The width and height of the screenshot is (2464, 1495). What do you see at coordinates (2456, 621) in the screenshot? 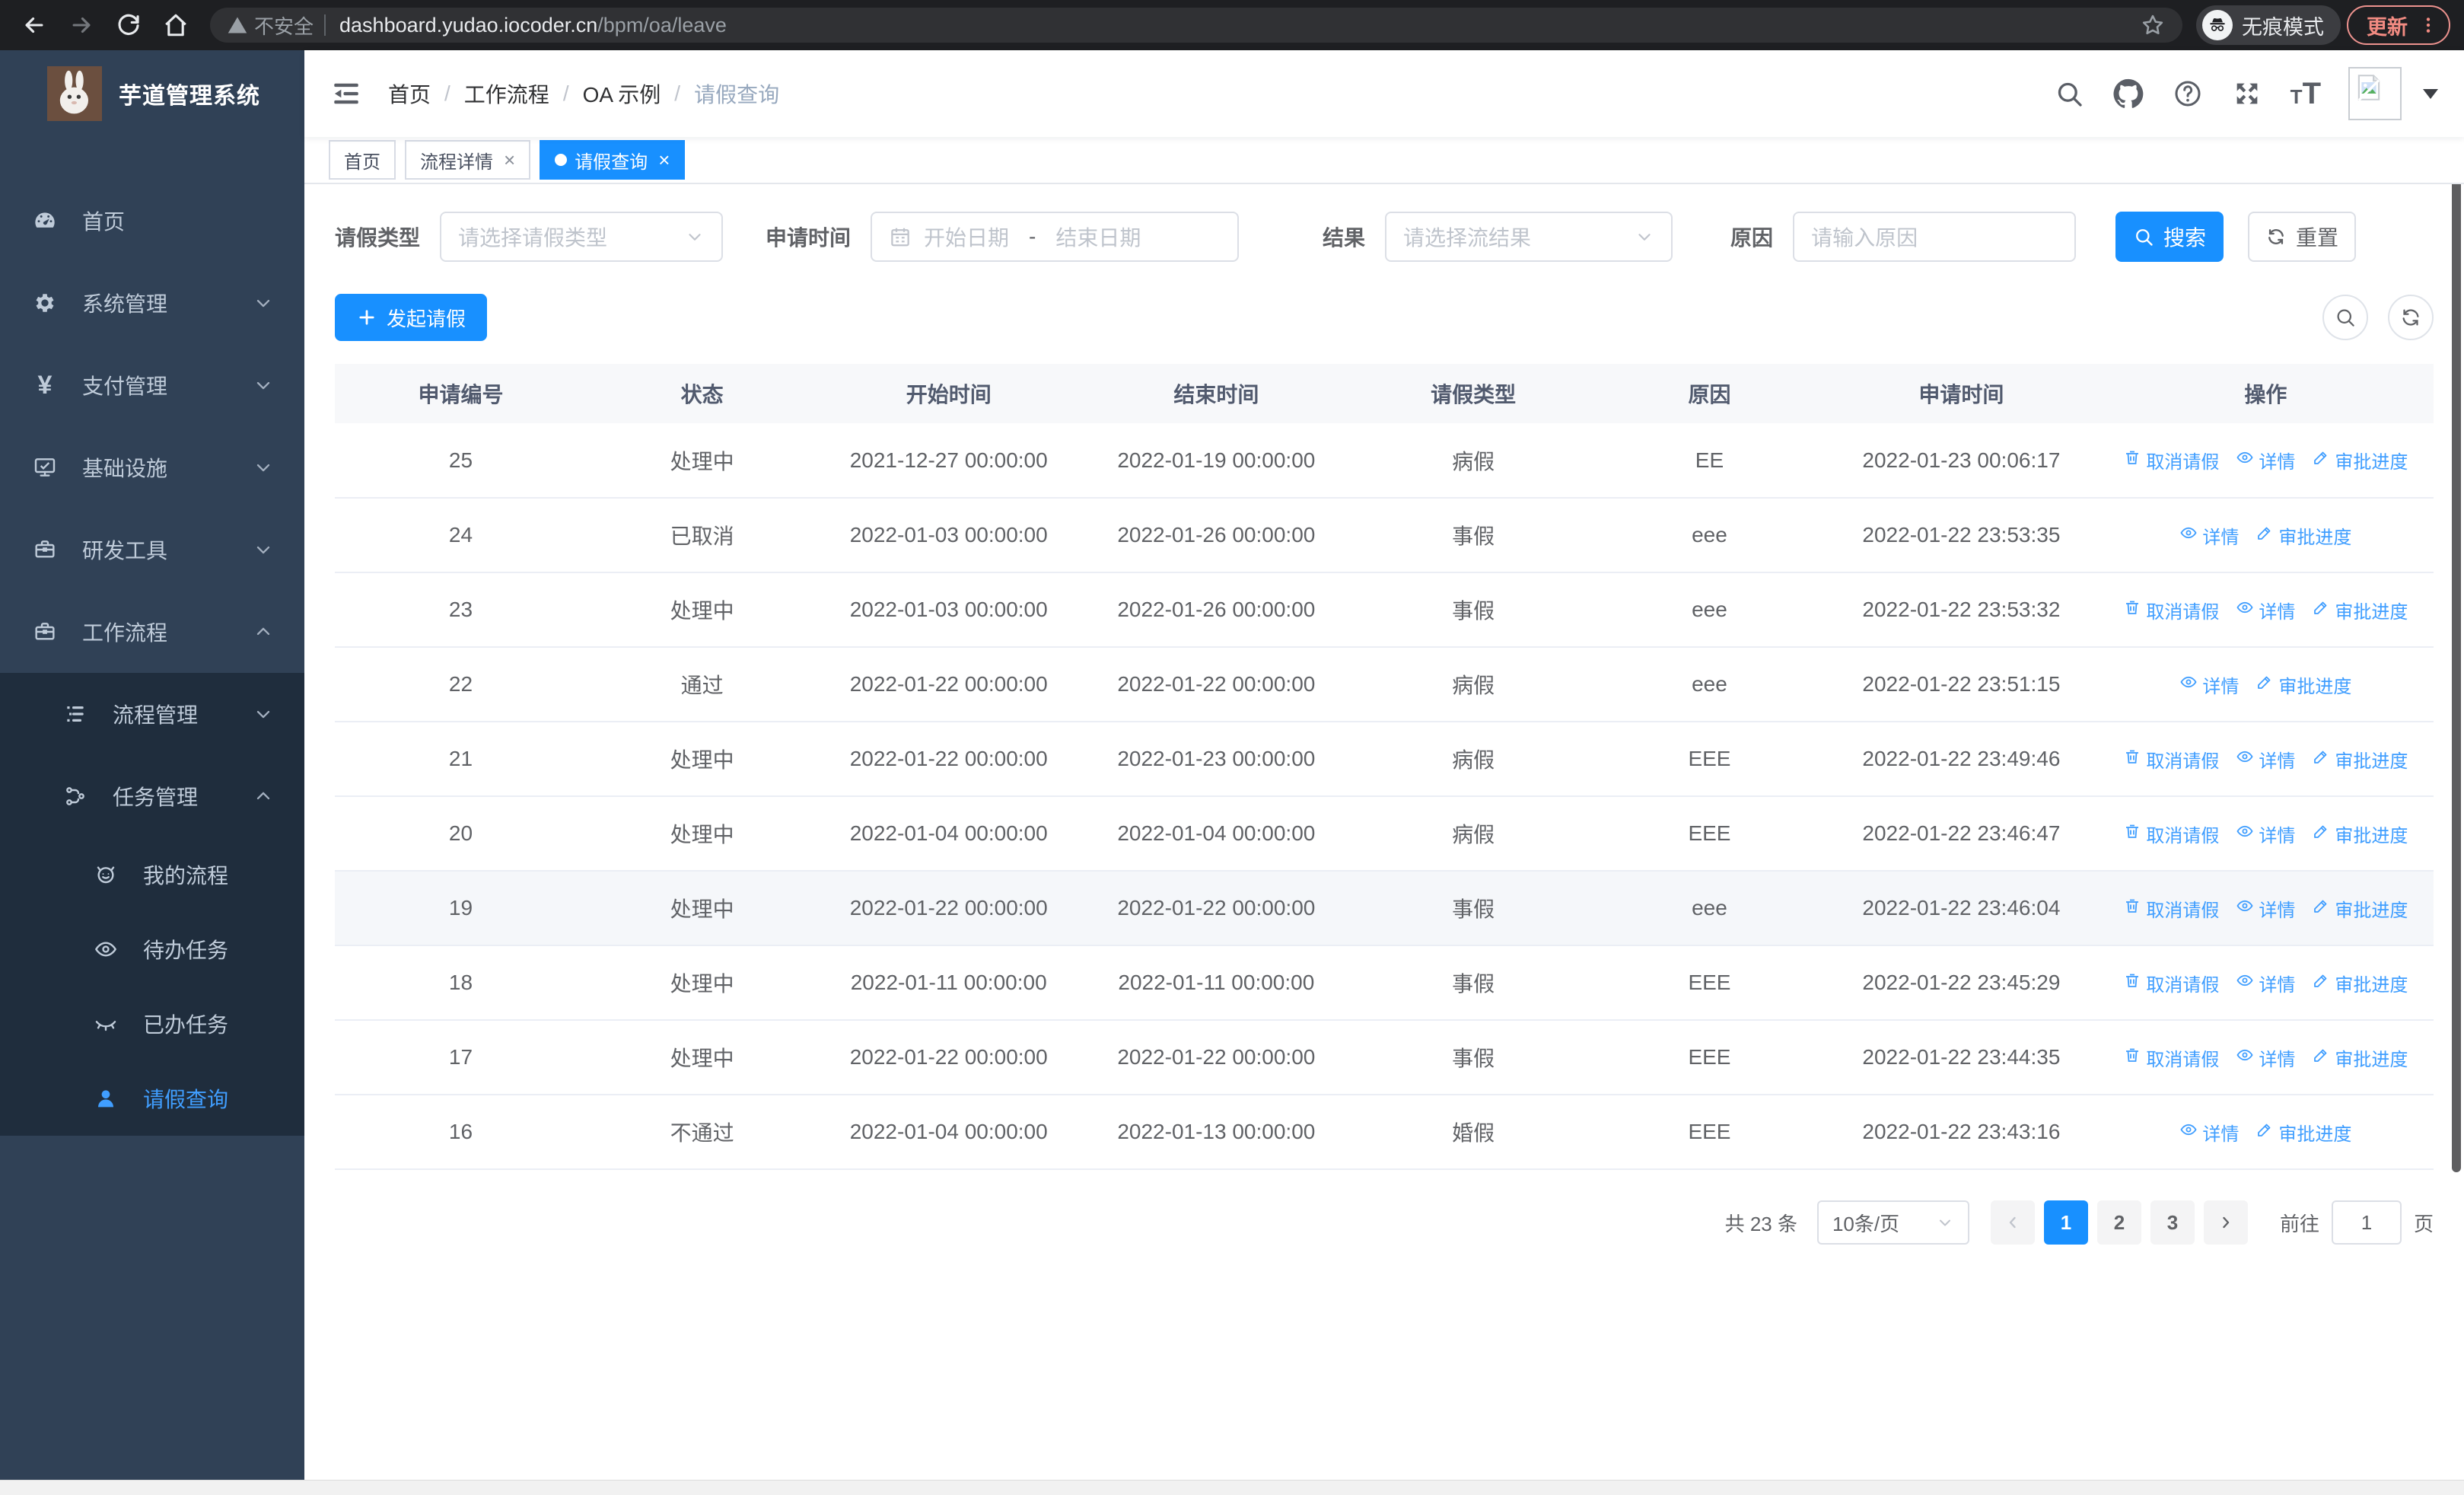
I see `vertical-scrollbar` at bounding box center [2456, 621].